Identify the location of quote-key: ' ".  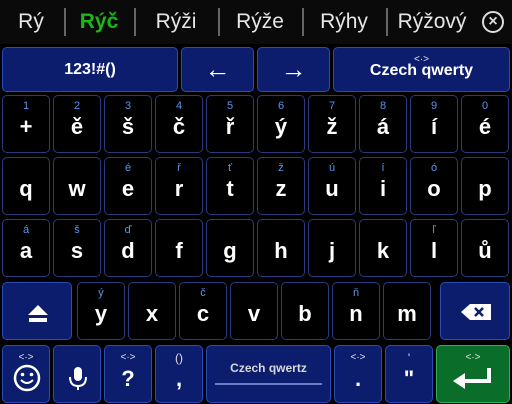
(409, 374).